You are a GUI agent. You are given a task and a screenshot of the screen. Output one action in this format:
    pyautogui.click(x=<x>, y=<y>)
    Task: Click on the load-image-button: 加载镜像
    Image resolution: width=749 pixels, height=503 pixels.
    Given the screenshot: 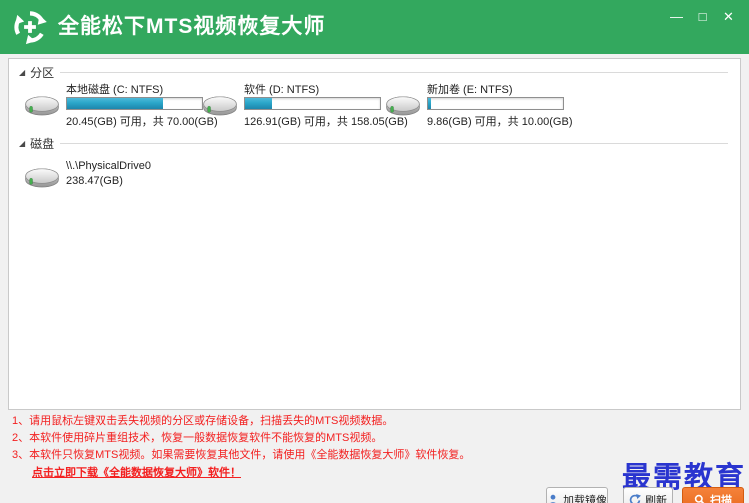 What is the action you would take?
    pyautogui.click(x=577, y=495)
    